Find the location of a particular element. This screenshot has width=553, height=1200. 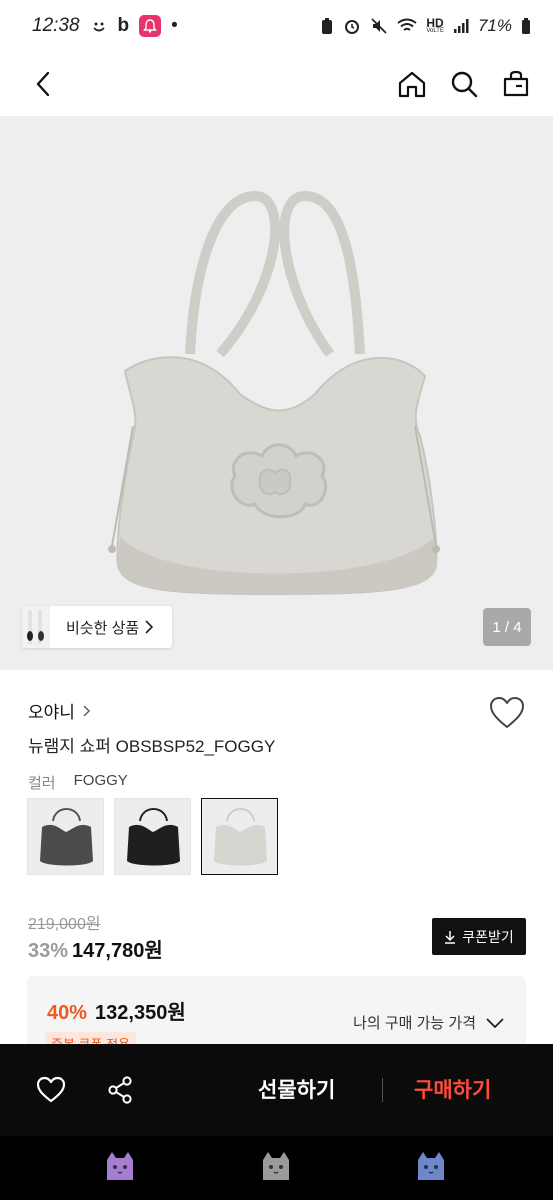

buy-button: 구매하기 is located at coordinates (452, 1089).